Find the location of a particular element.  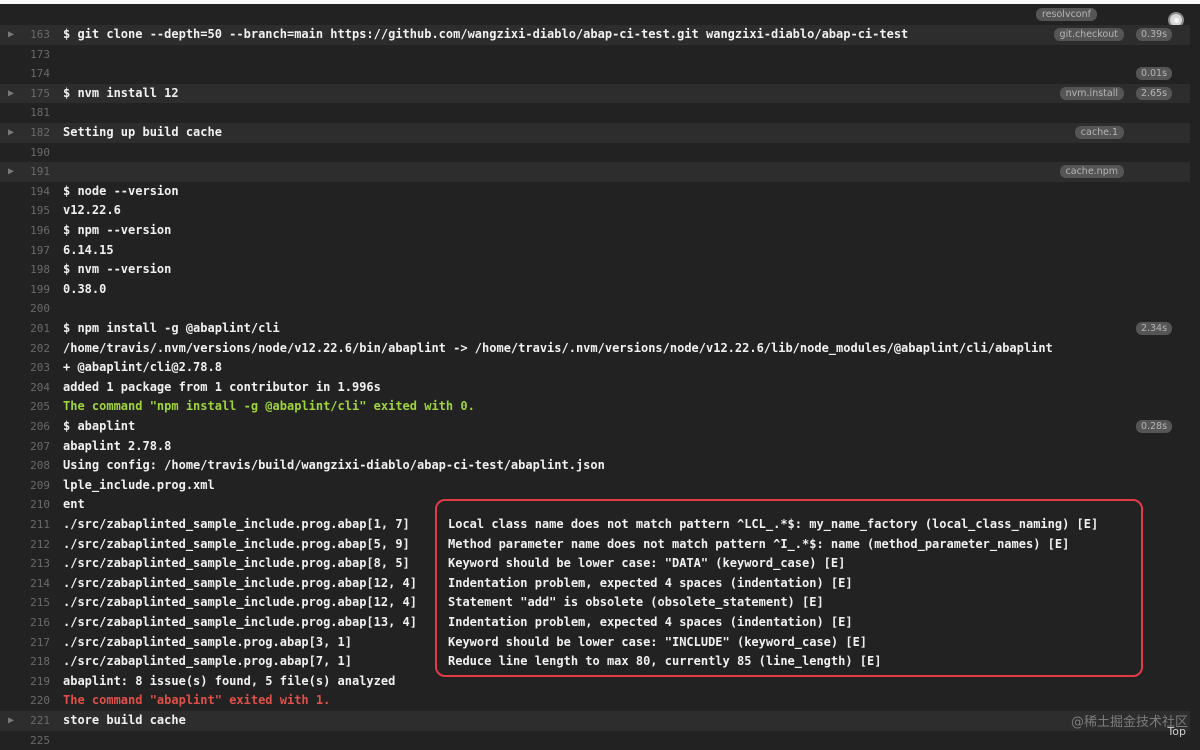

duration-badge: 2.34s is located at coordinates (1154, 328).